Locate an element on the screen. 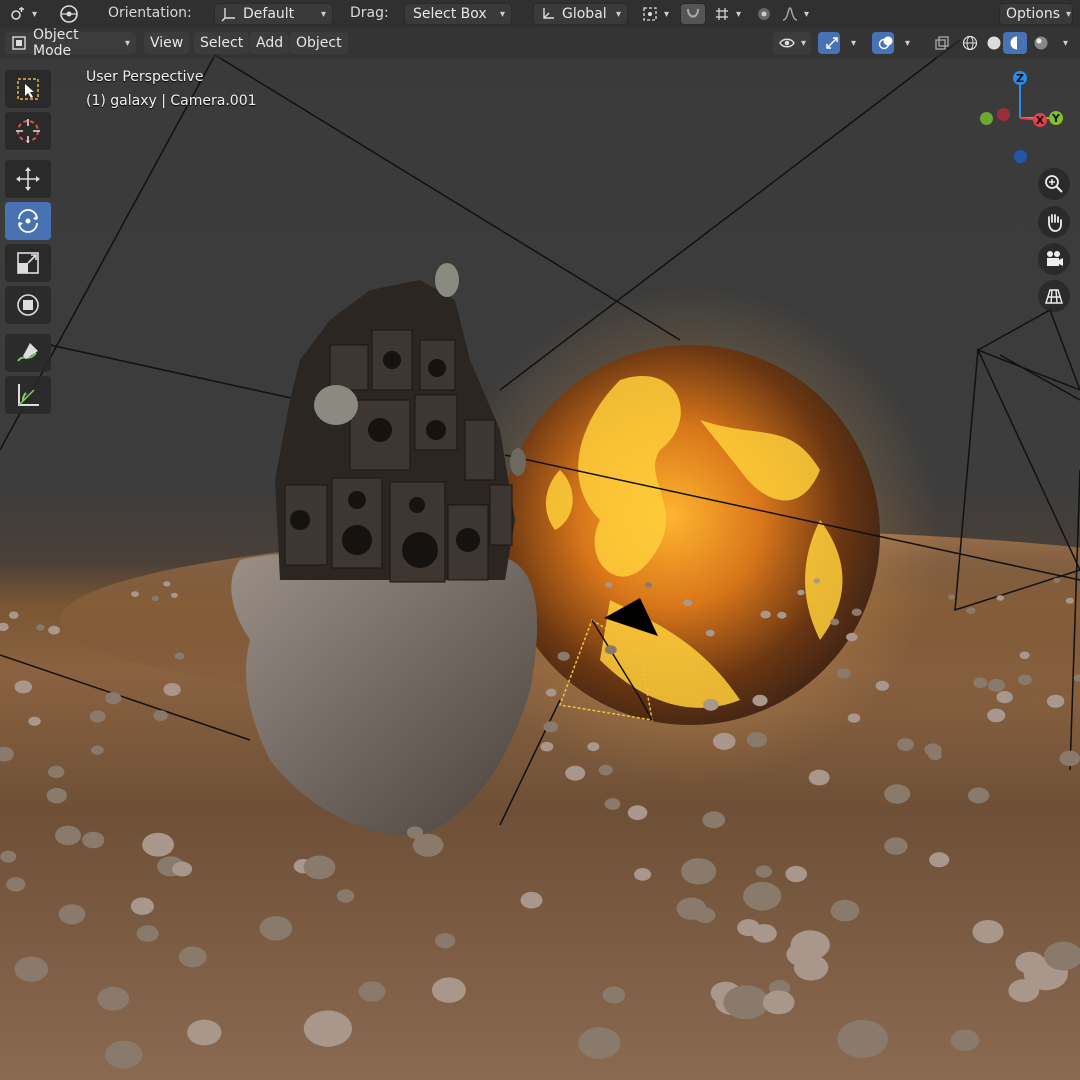 The height and width of the screenshot is (1080, 1080). visibility-dropdown: ▾ is located at coordinates (792, 43).